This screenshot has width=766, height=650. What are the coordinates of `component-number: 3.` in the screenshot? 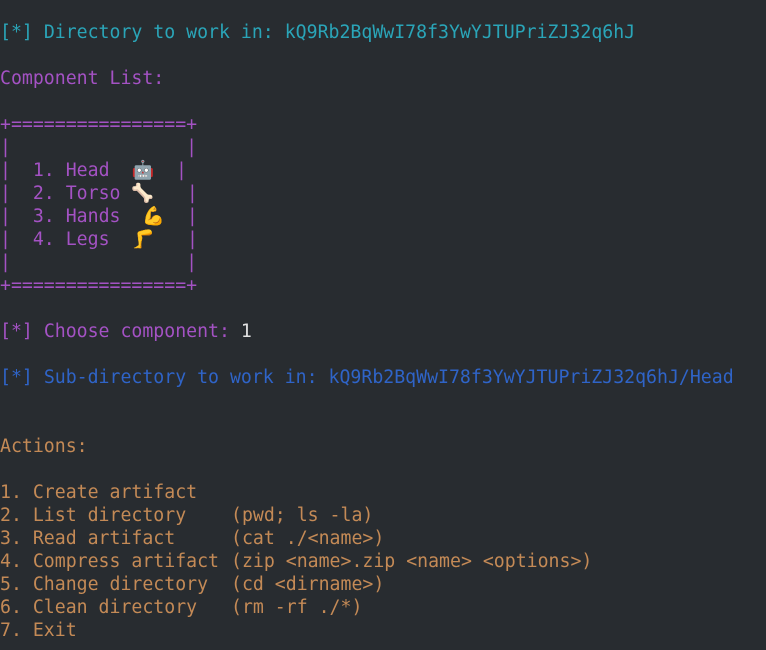 It's located at (43, 216).